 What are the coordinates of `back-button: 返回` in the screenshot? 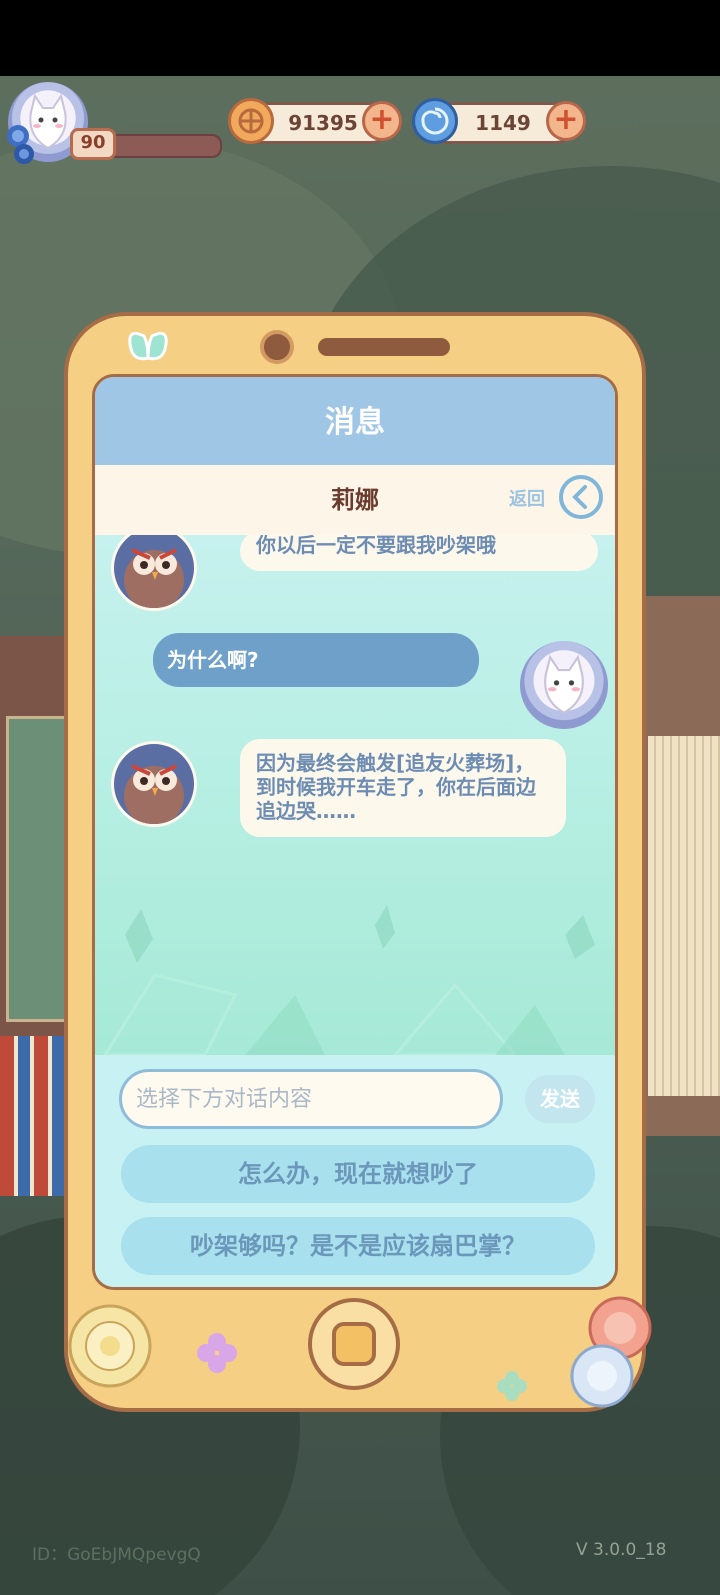 It's located at (559, 500).